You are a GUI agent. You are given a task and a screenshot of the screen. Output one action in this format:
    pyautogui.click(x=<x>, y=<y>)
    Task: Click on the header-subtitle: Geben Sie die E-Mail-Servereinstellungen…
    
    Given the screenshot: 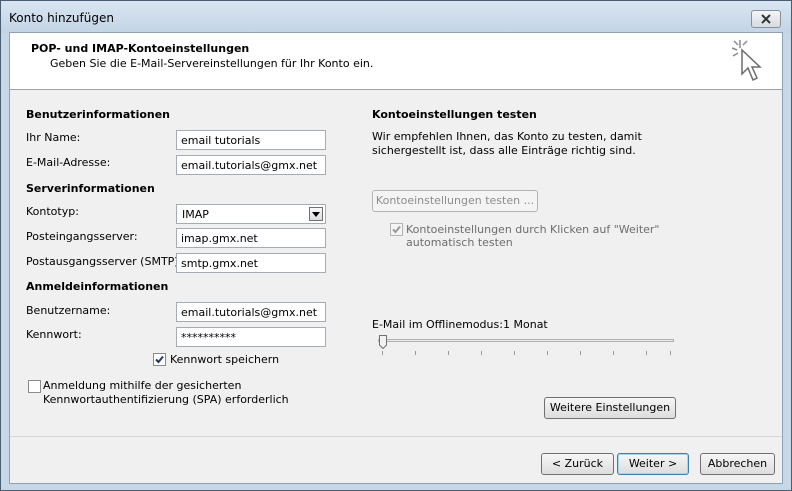 What is the action you would take?
    pyautogui.click(x=212, y=63)
    